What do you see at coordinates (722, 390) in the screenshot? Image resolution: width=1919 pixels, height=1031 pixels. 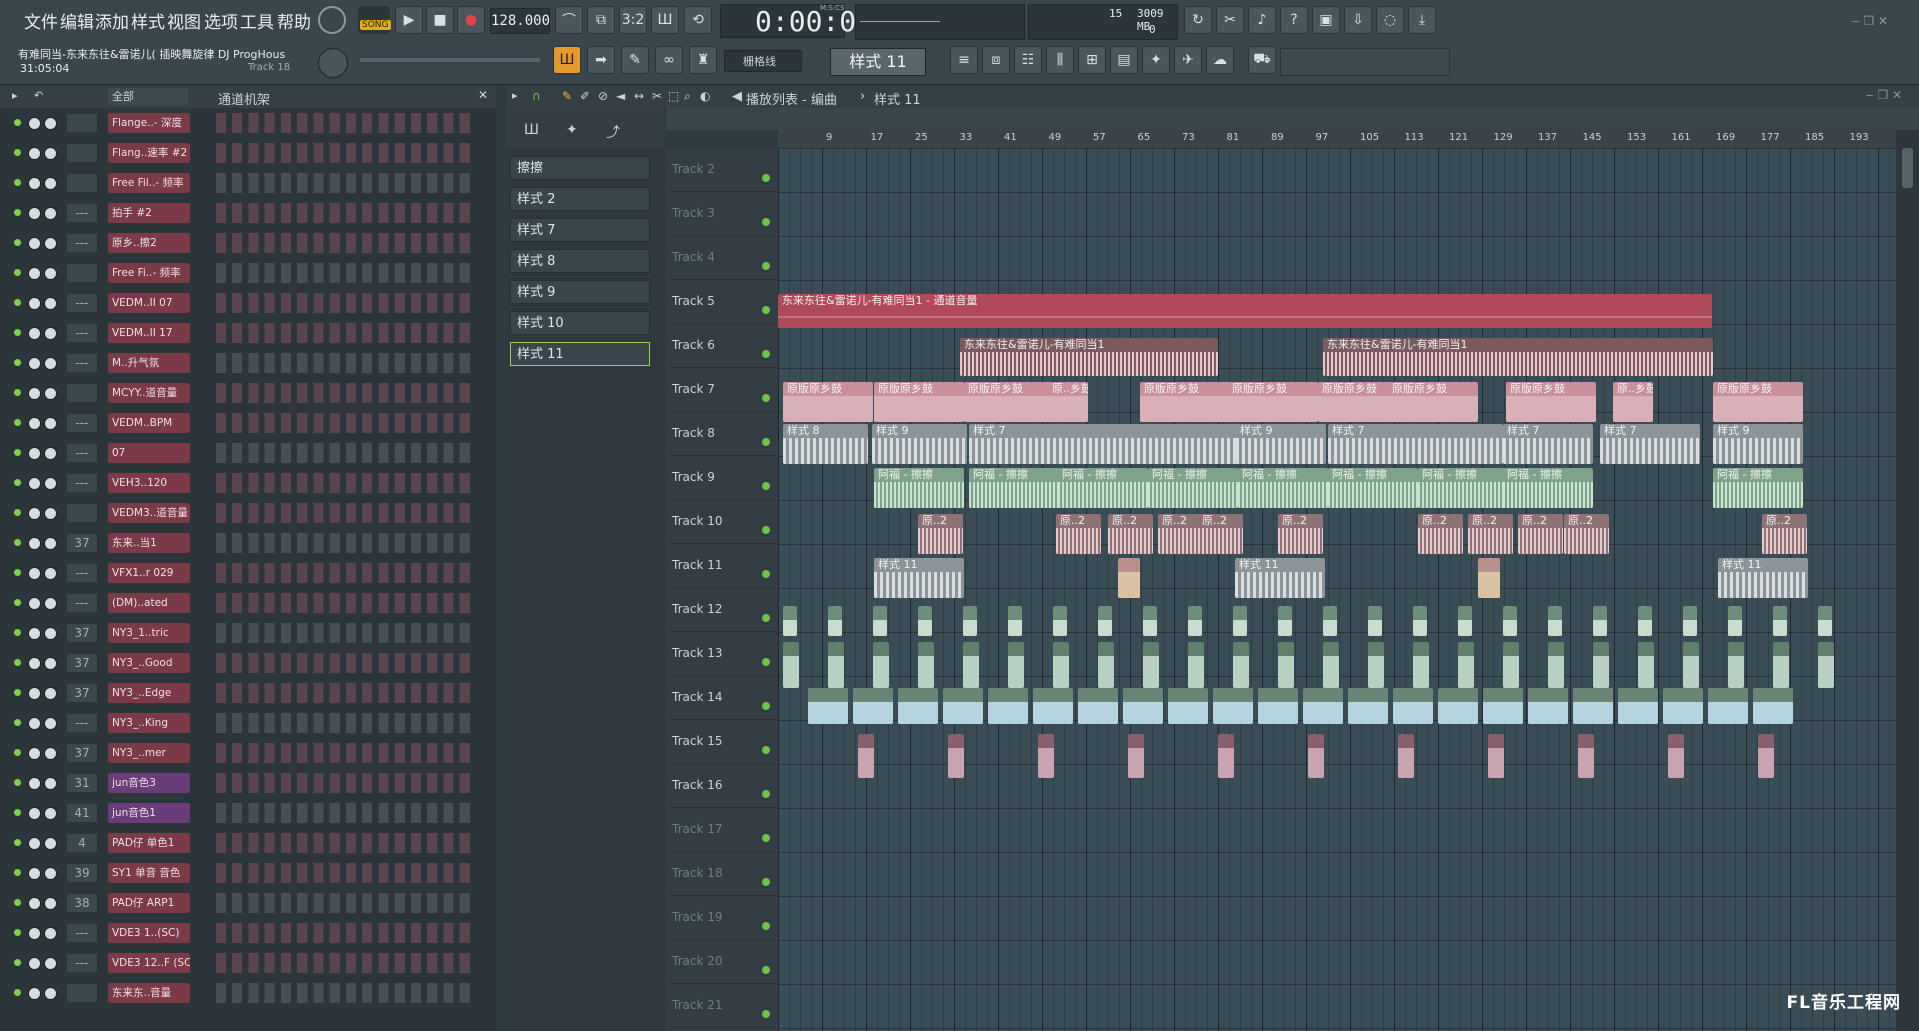 I see `track-header: Track 7` at bounding box center [722, 390].